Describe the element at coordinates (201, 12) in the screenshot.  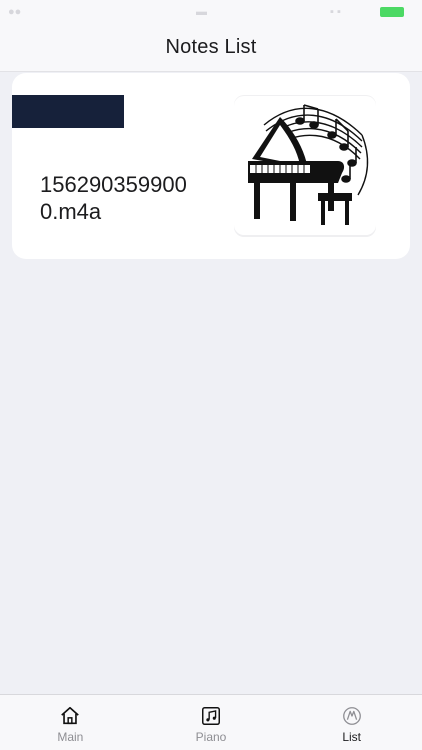
I see `clock-indicator: ▬` at that location.